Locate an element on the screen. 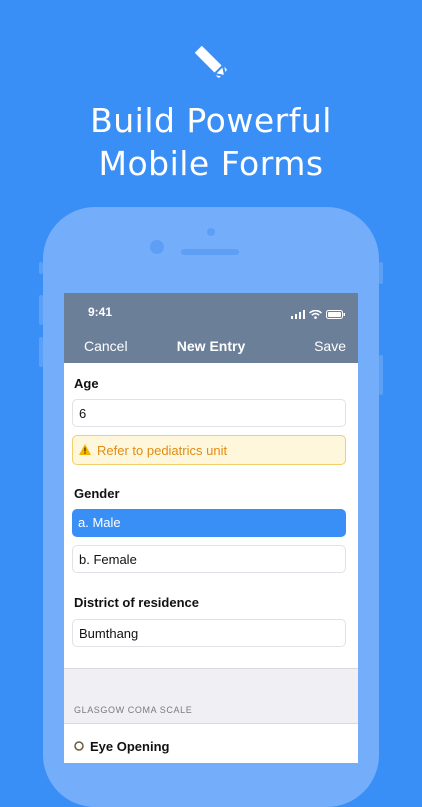 Image resolution: width=422 pixels, height=807 pixels. age-label: Age is located at coordinates (86, 383).